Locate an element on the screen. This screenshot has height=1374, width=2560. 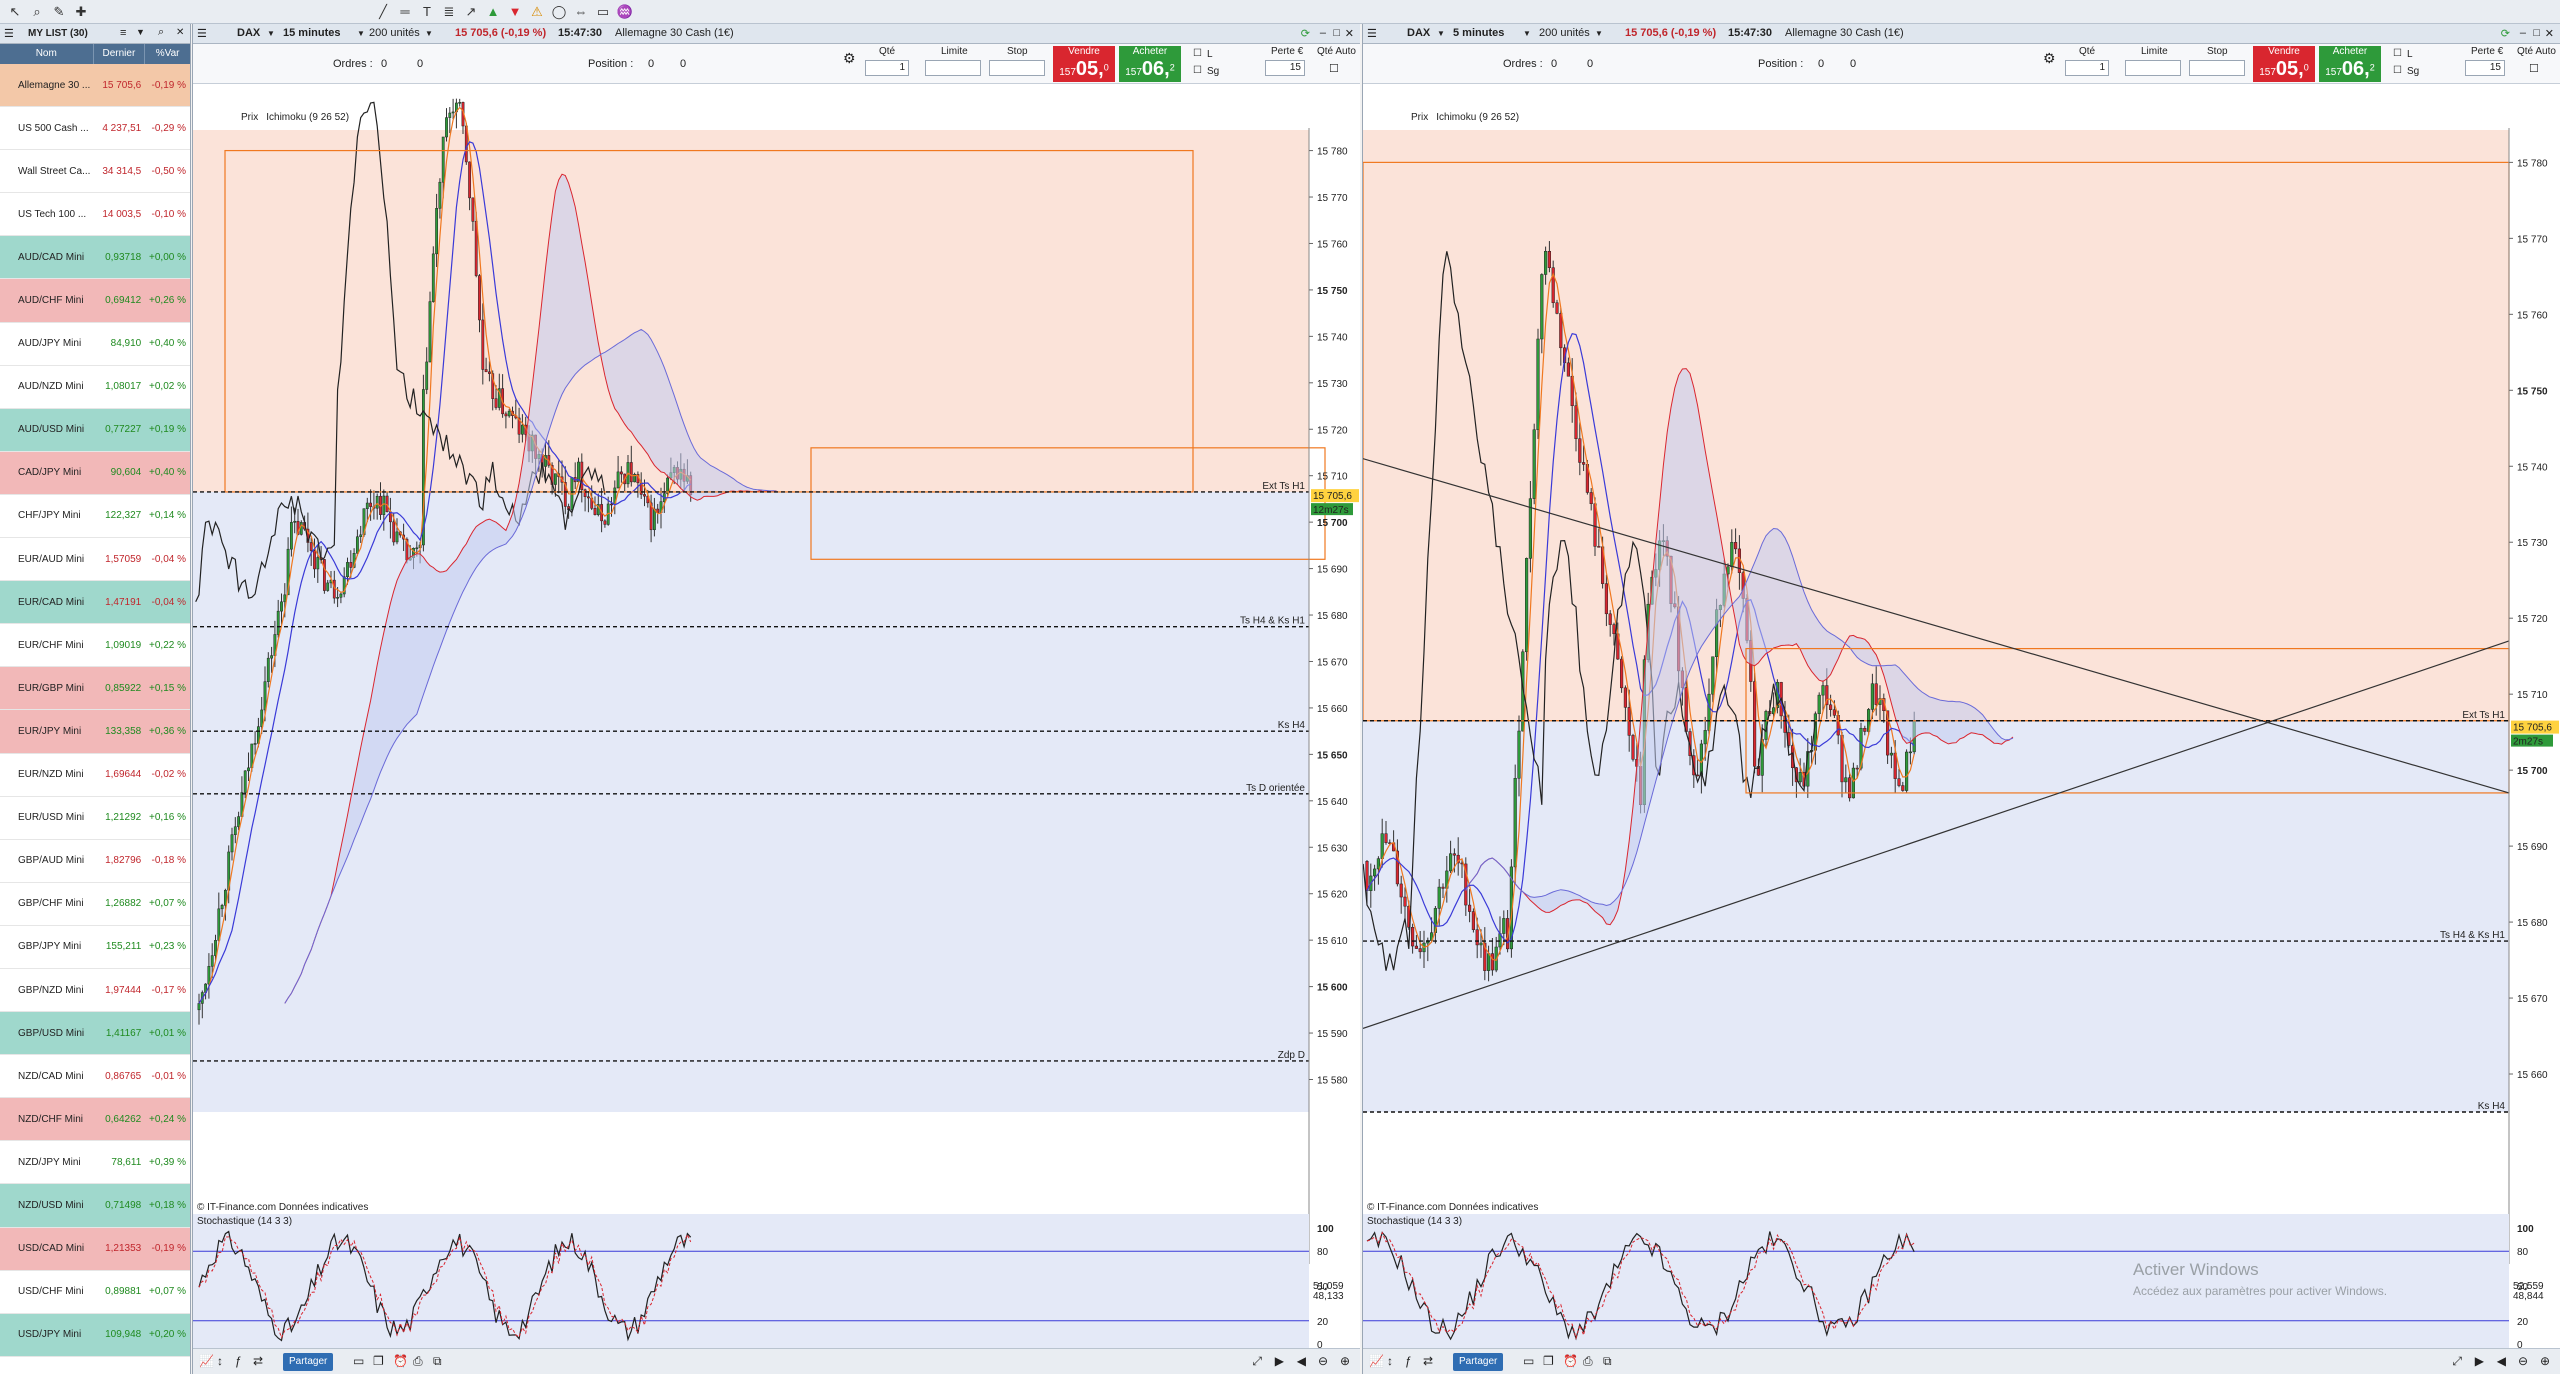
watchlist-row: US 500 Cash ... 4 237,51 -0,29 % is located at coordinates (95, 129).